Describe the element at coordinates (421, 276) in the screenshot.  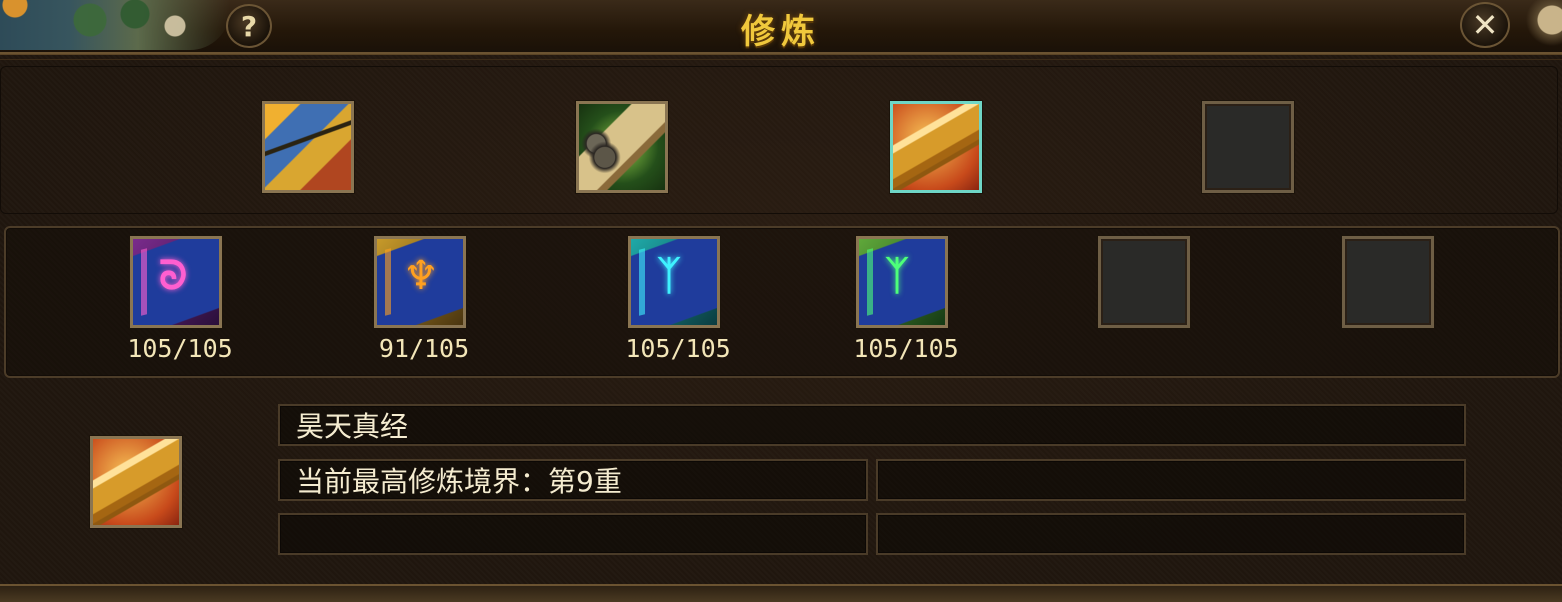
I see `meridian-glyph: ♆` at that location.